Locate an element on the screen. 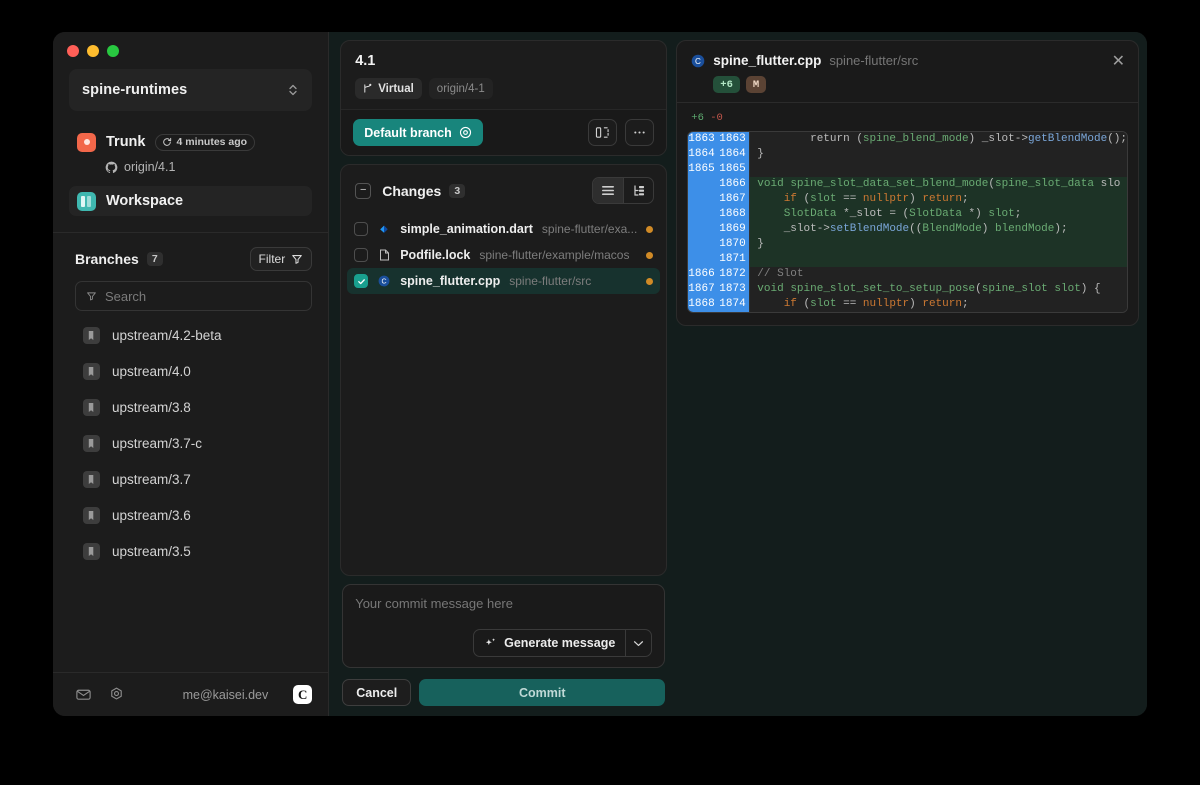 Image resolution: width=1200 pixels, height=785 pixels. branch-list-item-label: upstream/3.5 is located at coordinates (151, 551).